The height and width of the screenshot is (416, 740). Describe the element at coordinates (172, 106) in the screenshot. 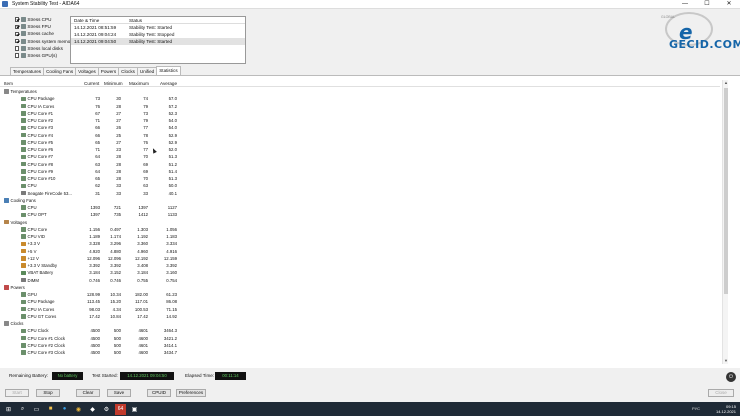

I see `row-av: 57.2` at that location.